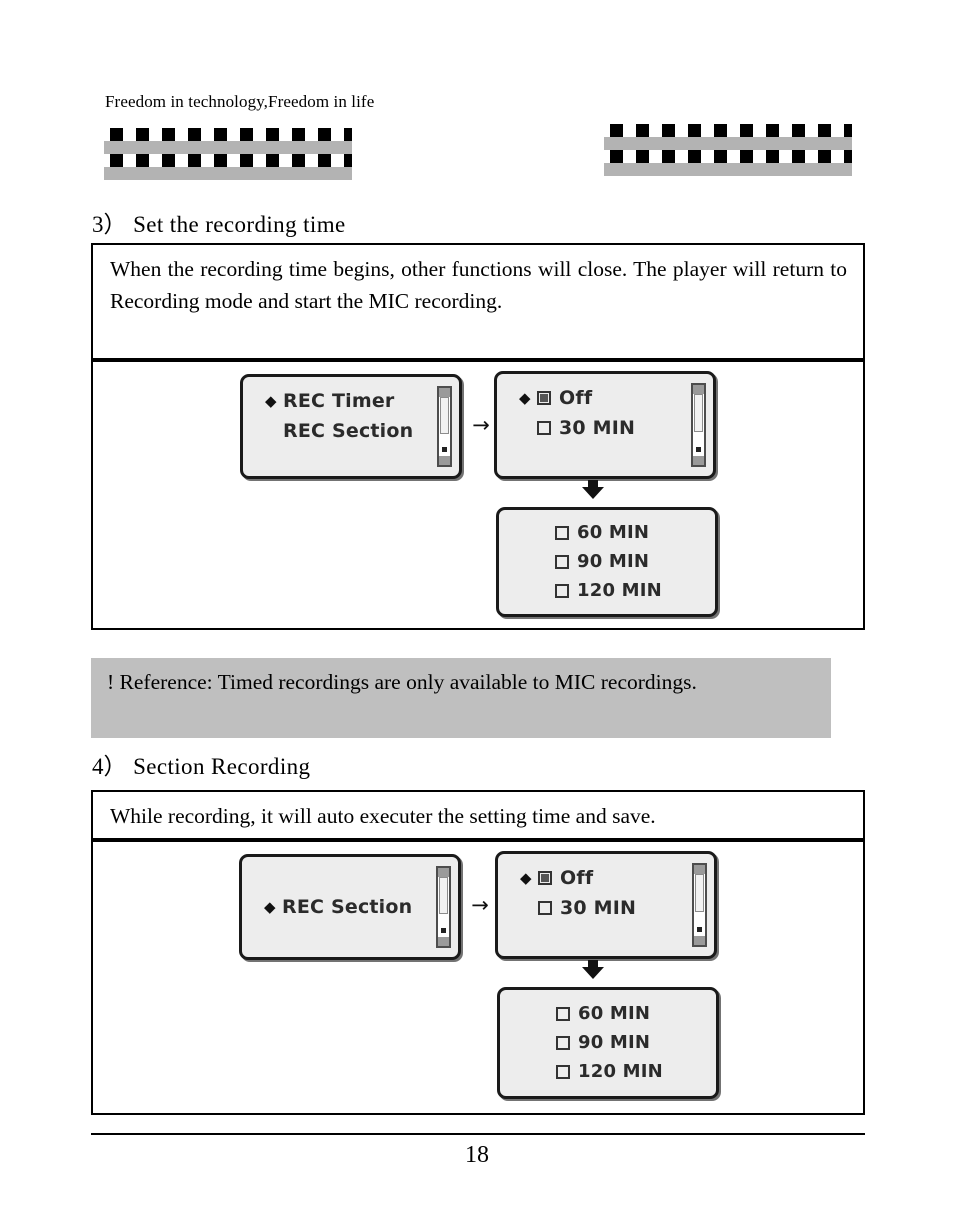 This screenshot has height=1220, width=954. I want to click on scroll-marker-icon, so click(698, 449).